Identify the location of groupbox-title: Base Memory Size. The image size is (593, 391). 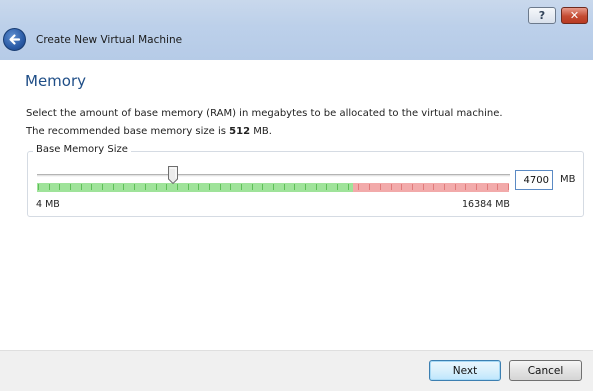
(82, 149).